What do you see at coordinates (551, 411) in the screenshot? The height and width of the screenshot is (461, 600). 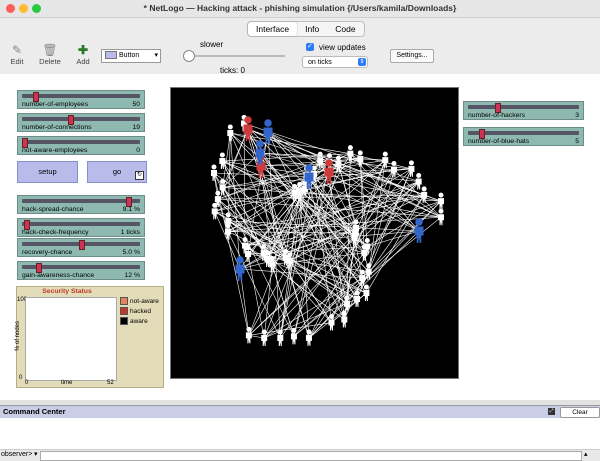 I see `expand-icon: ⤢` at bounding box center [551, 411].